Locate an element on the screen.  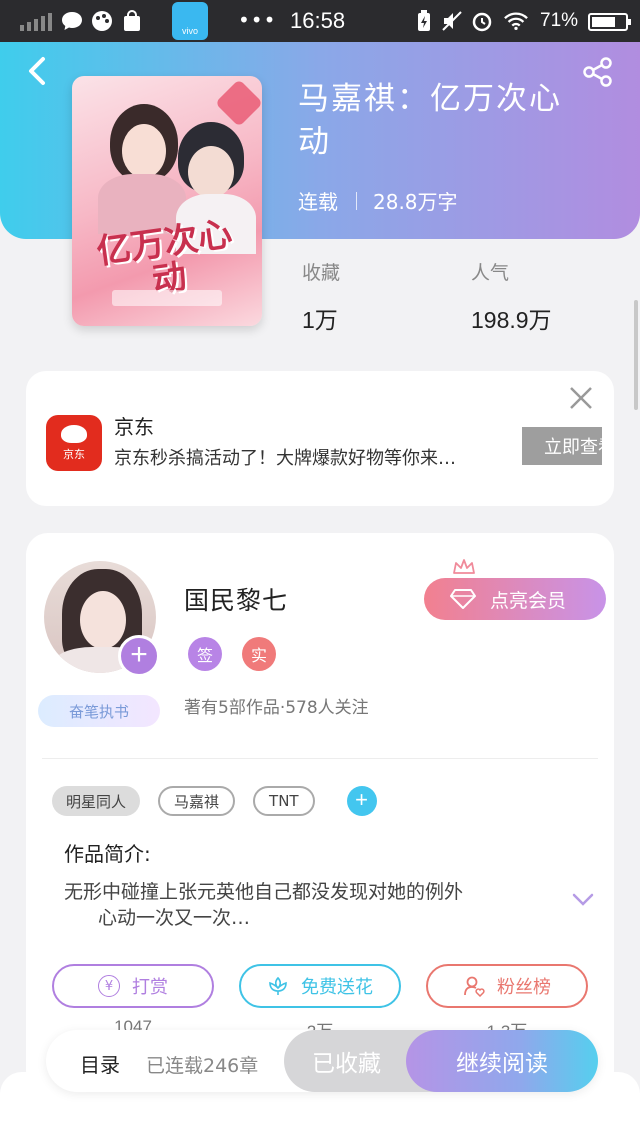
stat-label: 收藏 is located at coordinates (321, 273).